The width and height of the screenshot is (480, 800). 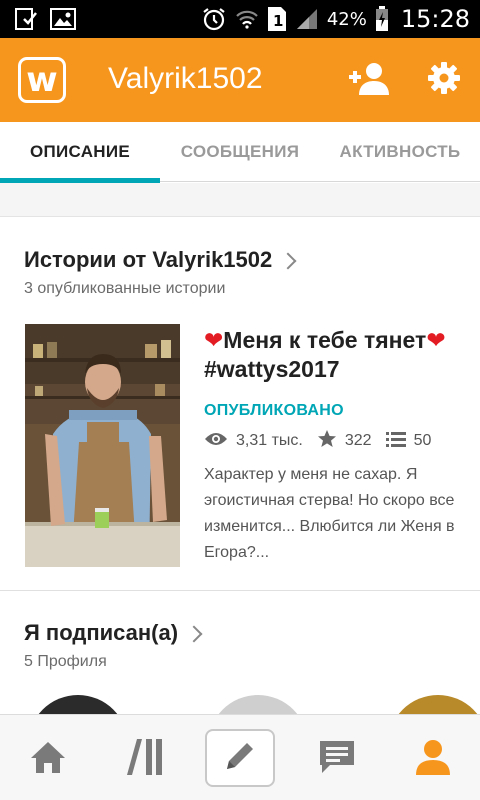 I want to click on story-cover-image, so click(x=102, y=445).